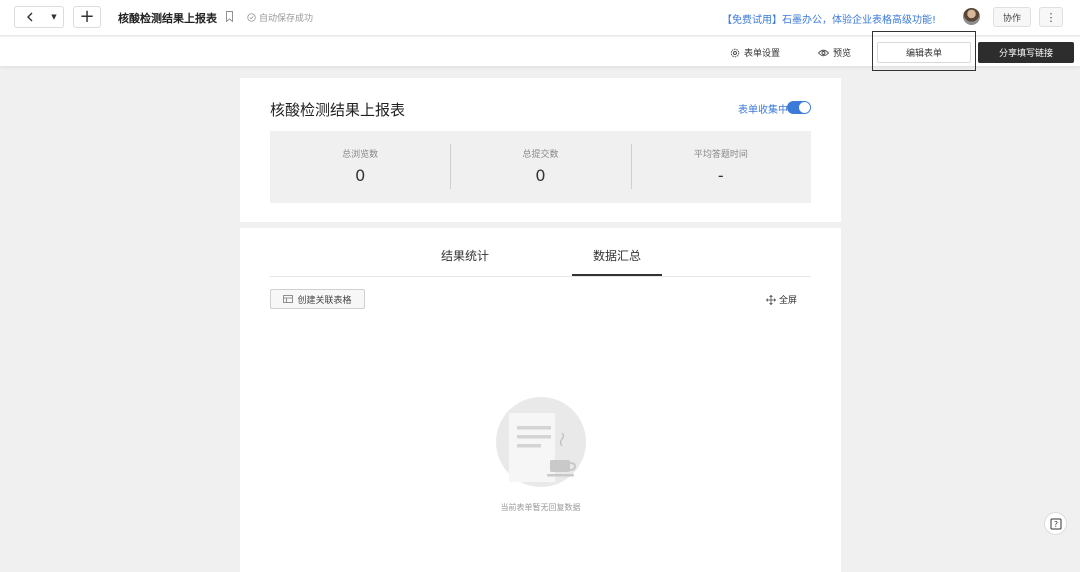 This screenshot has width=1080, height=572. Describe the element at coordinates (167, 18) in the screenshot. I see `document-title: 核酸检测结果上报表` at that location.